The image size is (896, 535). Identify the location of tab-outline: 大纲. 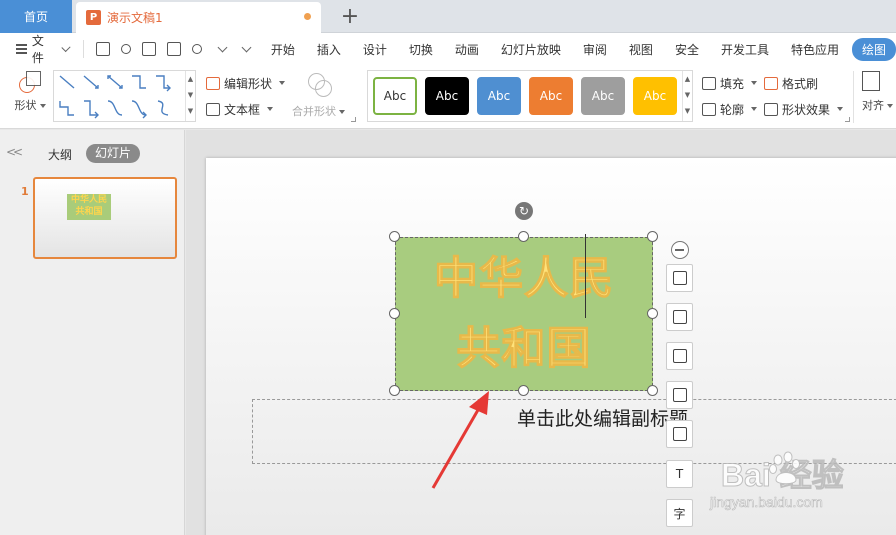
(60, 154).